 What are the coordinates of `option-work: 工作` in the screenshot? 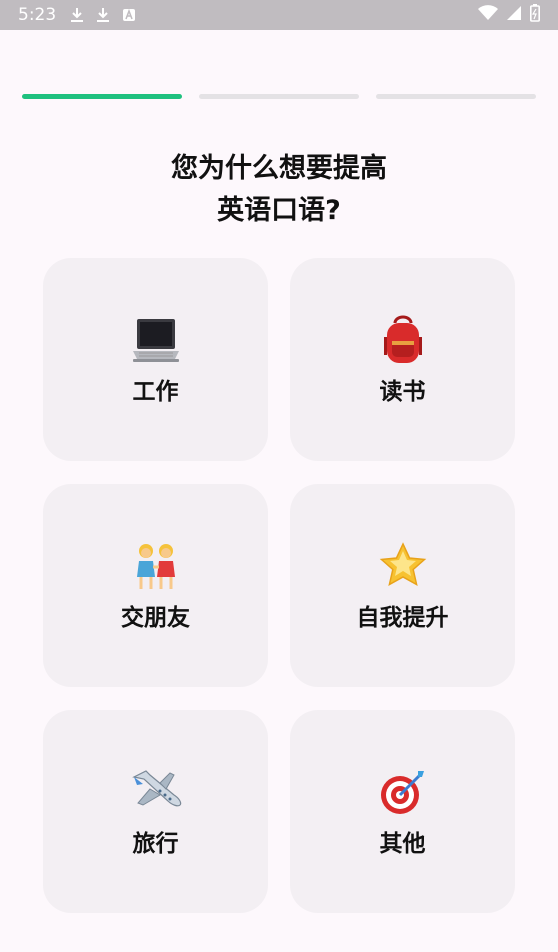 It's located at (155, 359).